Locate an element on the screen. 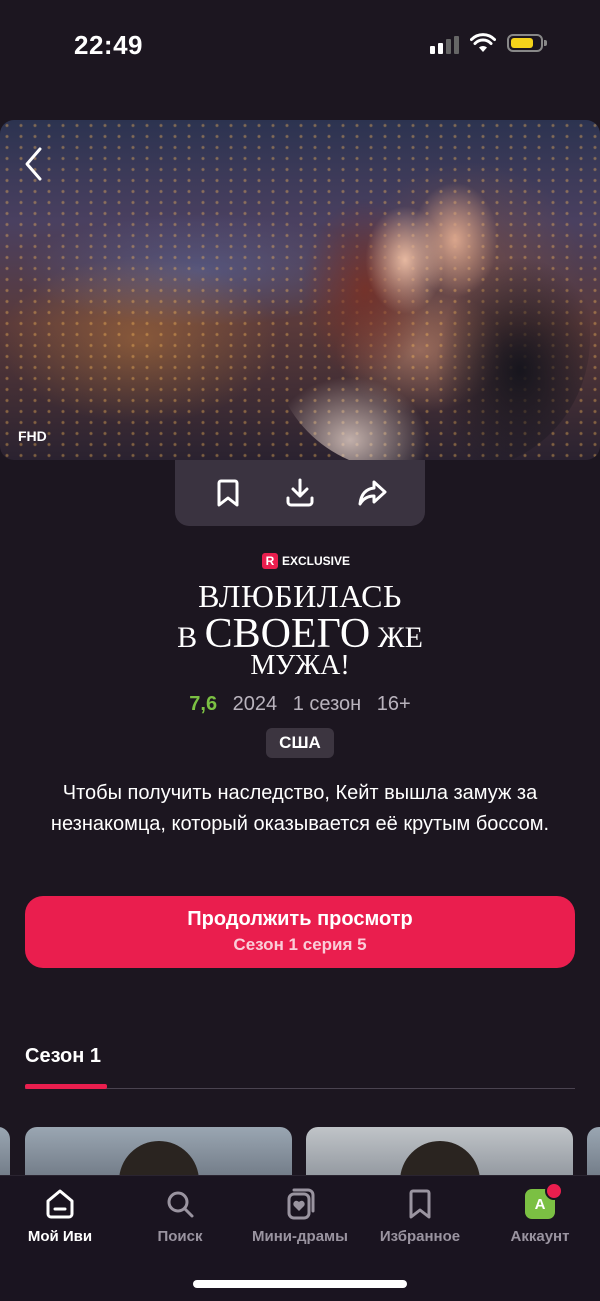 The height and width of the screenshot is (1301, 600). tab-label: Аккаунт is located at coordinates (540, 1236).